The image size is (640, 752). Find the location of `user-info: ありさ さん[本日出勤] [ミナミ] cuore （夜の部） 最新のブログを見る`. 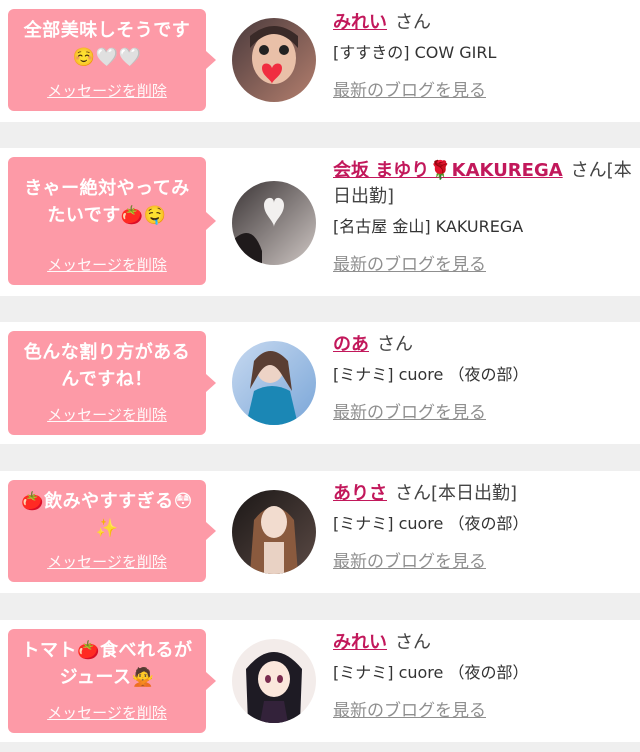

user-info: ありさ さん[本日出勤] [ミナミ] cuore （夜の部） 最新のブログを見る is located at coordinates (486, 526).